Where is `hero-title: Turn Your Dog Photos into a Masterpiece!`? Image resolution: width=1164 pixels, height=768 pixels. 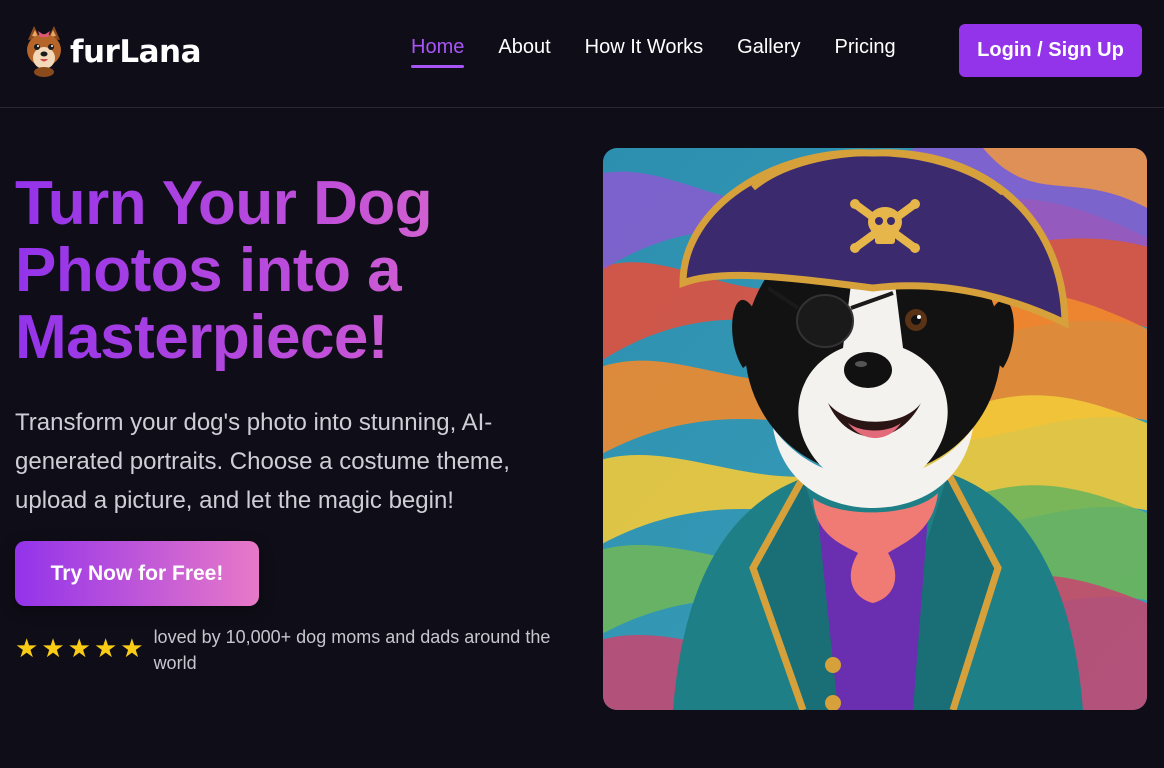 hero-title: Turn Your Dog Photos into a Masterpiece! is located at coordinates (295, 270).